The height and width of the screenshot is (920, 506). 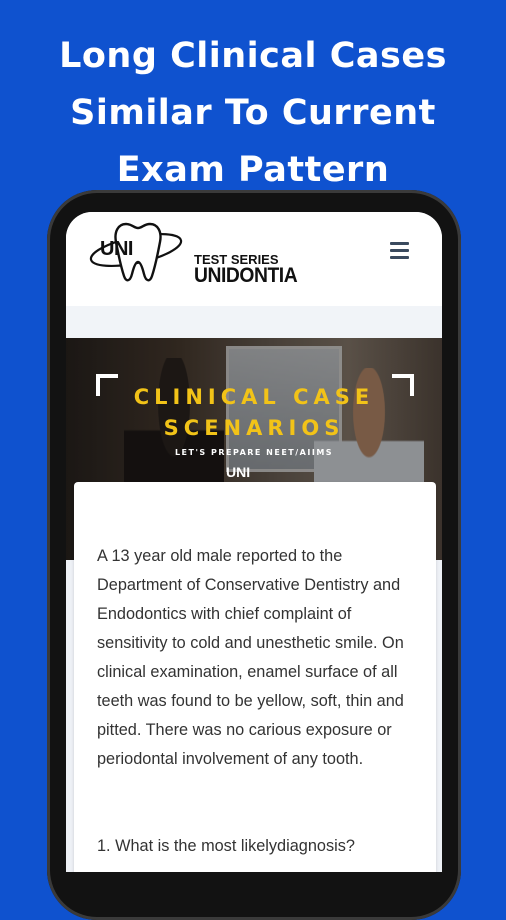 What do you see at coordinates (254, 322) in the screenshot?
I see `header-divider-strip` at bounding box center [254, 322].